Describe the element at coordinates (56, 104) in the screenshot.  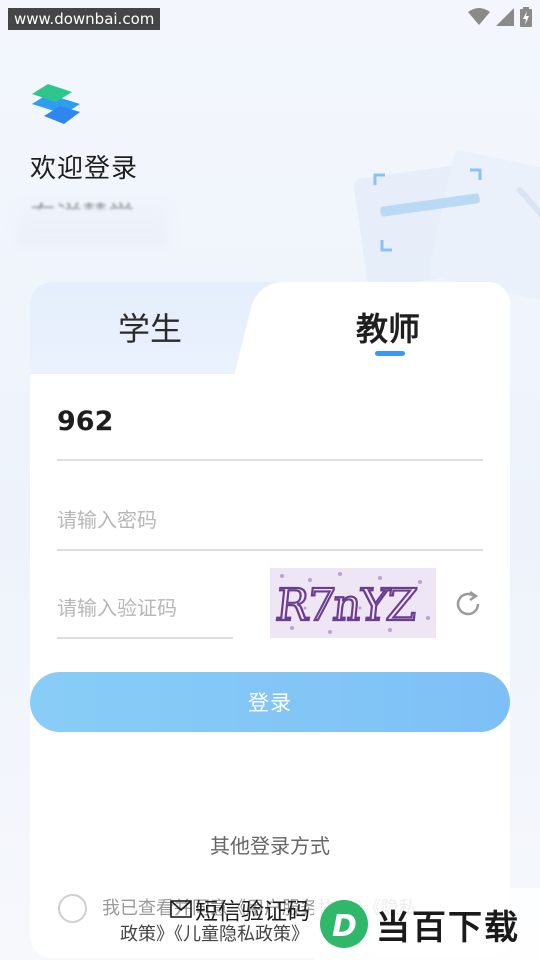
I see `app-logo-icon` at that location.